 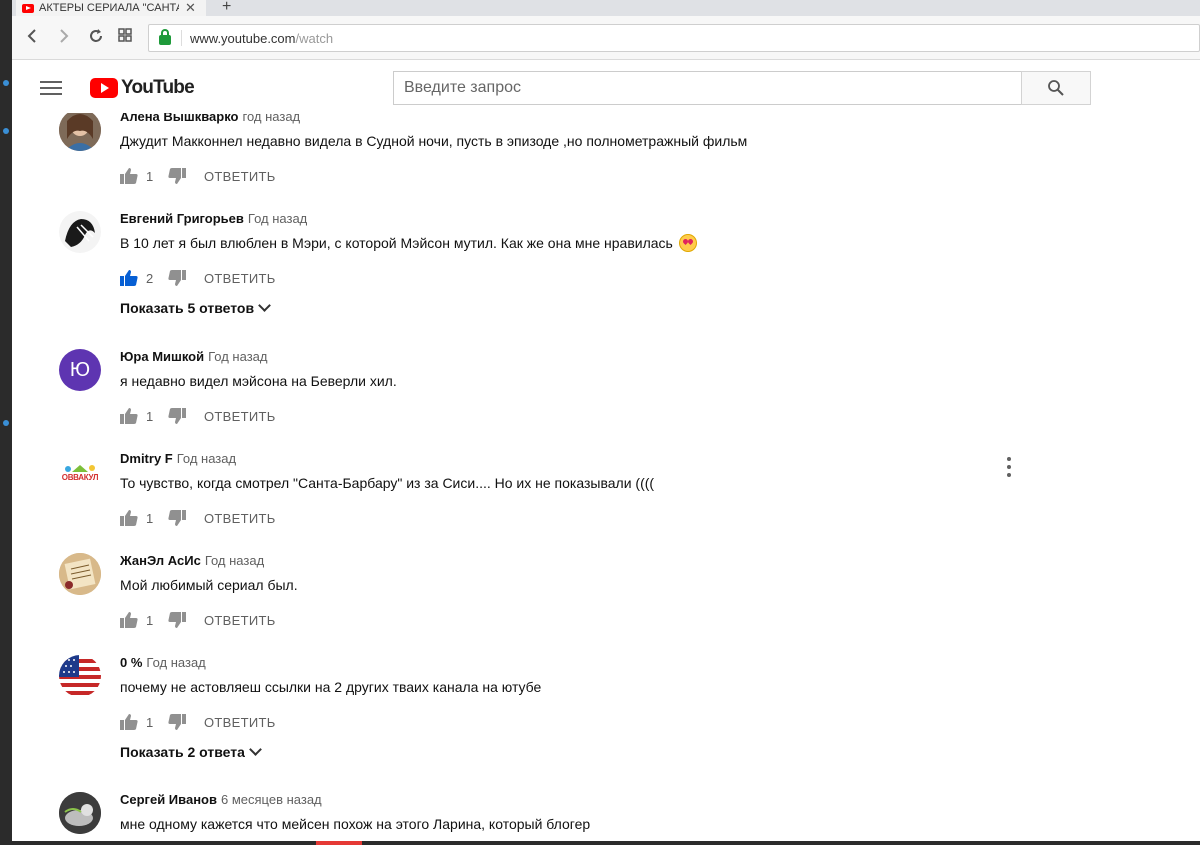 I want to click on youtube-logo: YouTube, so click(x=142, y=88).